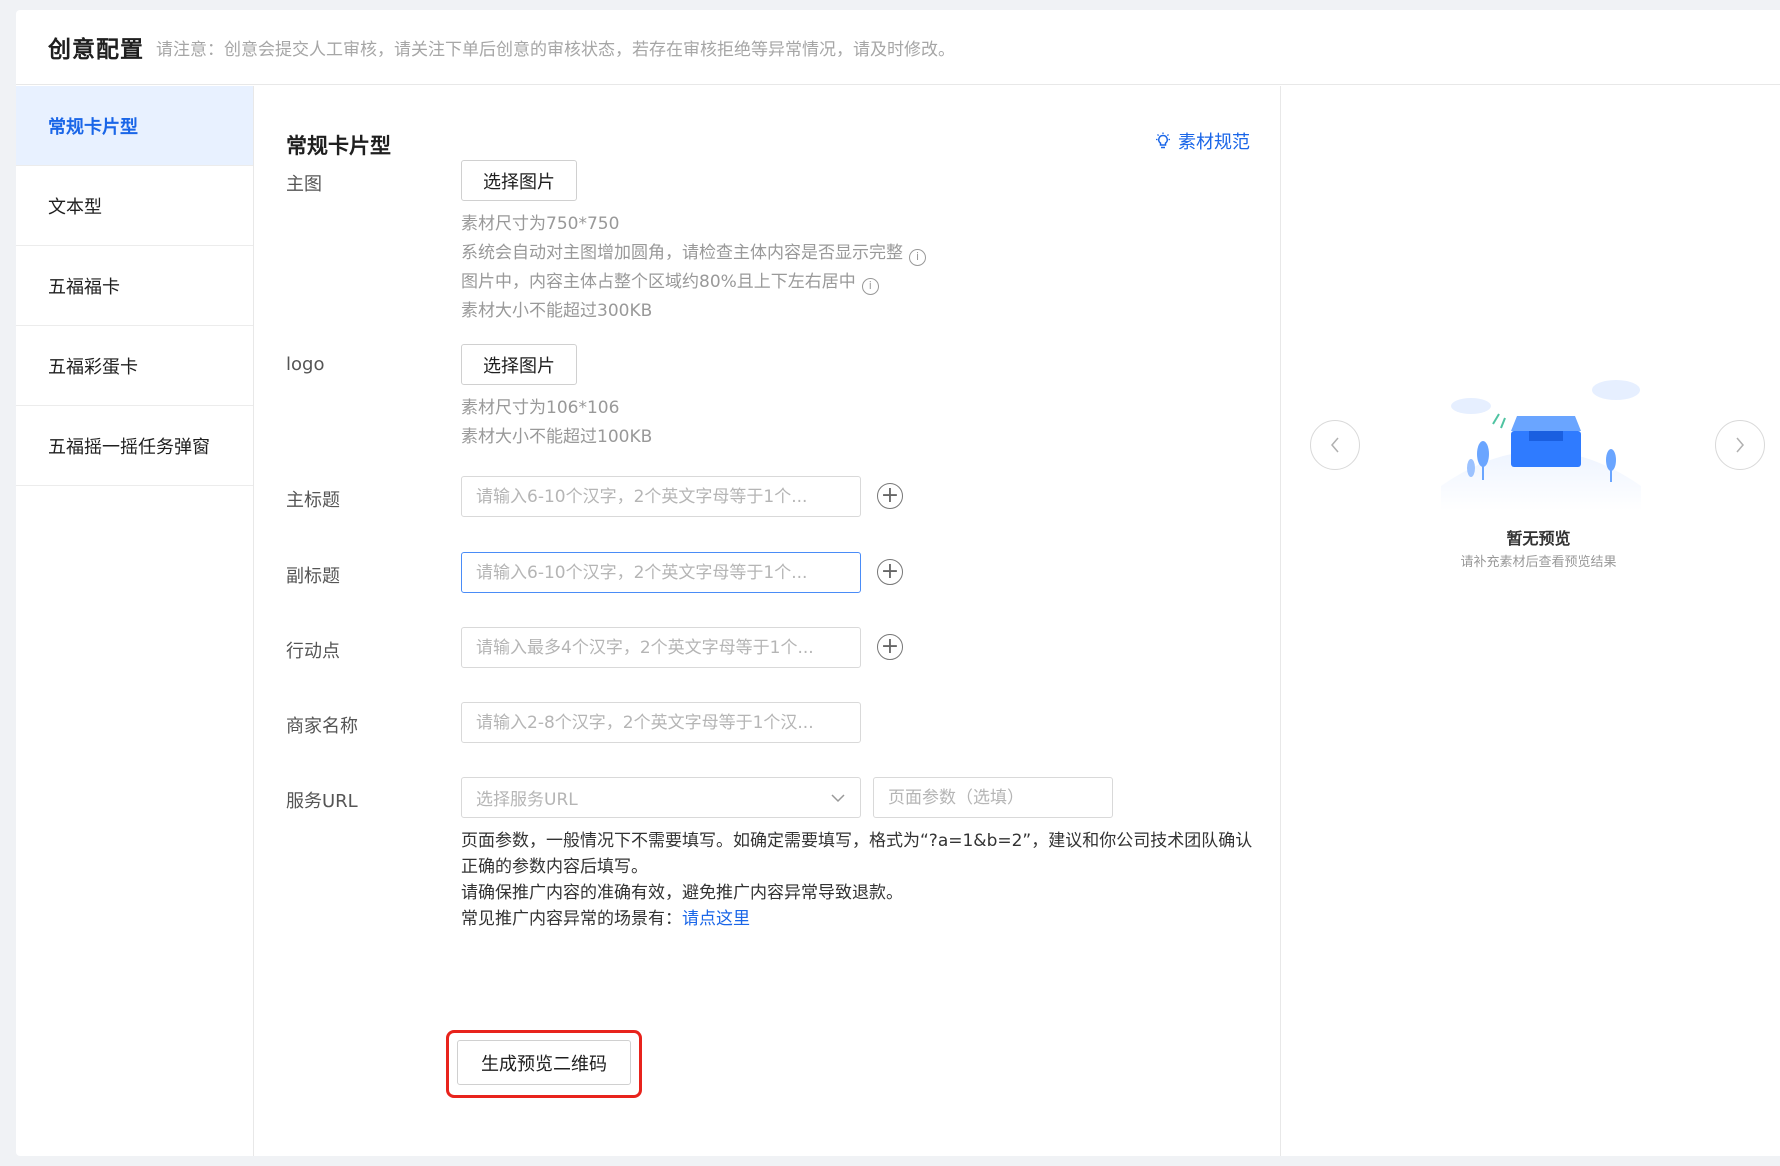 This screenshot has height=1166, width=1780. Describe the element at coordinates (890, 496) in the screenshot. I see `add-main-title-icon: +` at that location.